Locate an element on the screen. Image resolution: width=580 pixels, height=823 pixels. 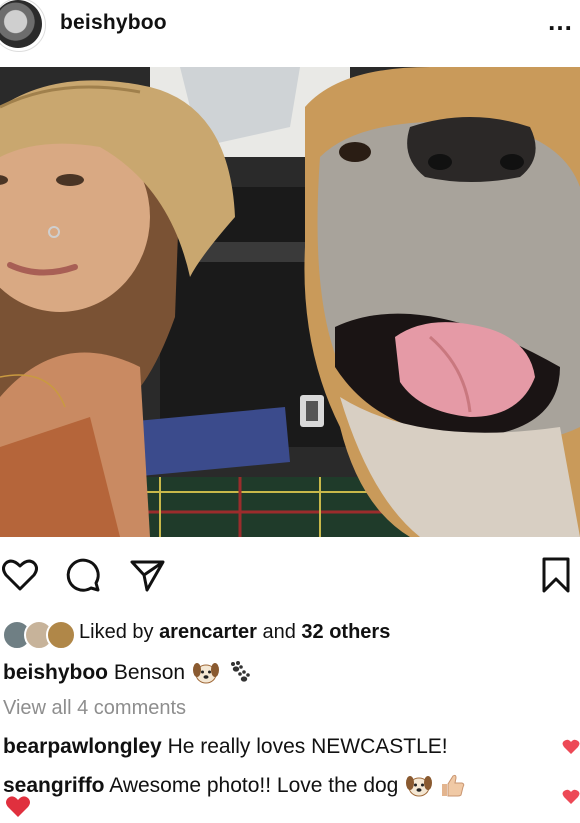
comment-text: He really loves NEWCASTLE! is located at coordinates (307, 746).